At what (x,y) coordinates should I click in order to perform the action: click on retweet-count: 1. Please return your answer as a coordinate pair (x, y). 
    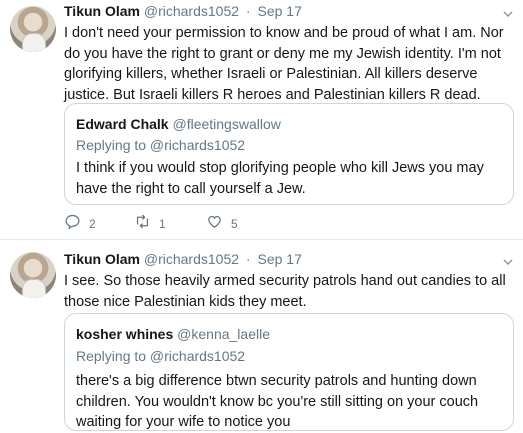
    Looking at the image, I should click on (162, 224).